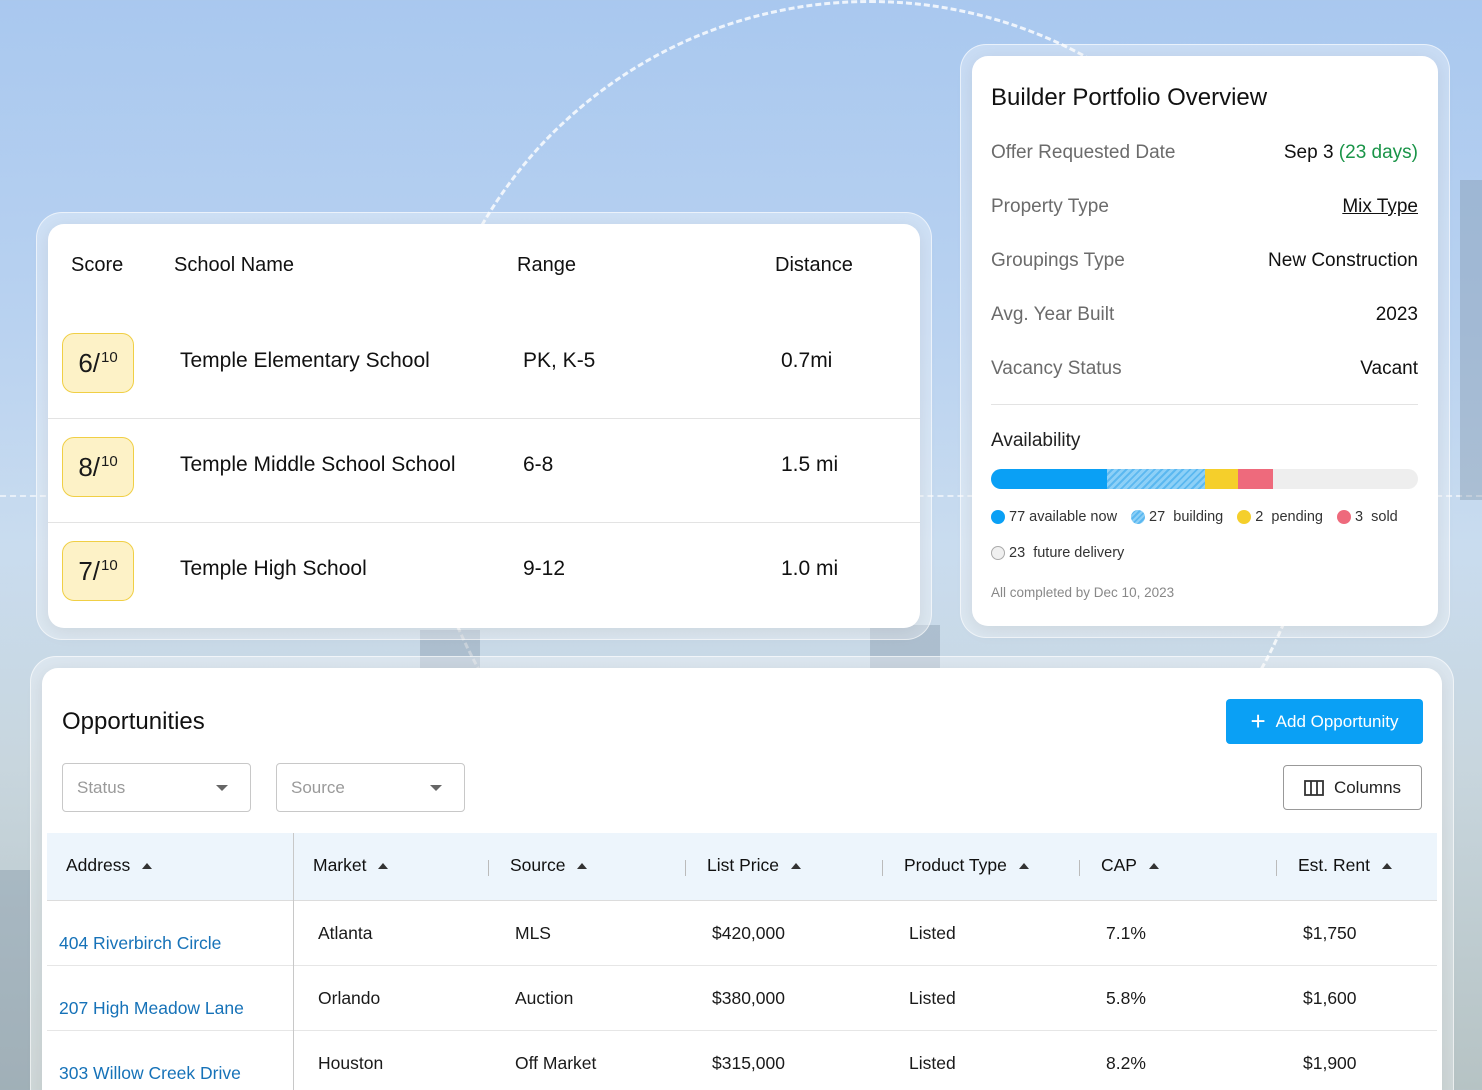 Image resolution: width=1482 pixels, height=1090 pixels. What do you see at coordinates (133, 721) in the screenshot?
I see `opportunities-title: Opportunities` at bounding box center [133, 721].